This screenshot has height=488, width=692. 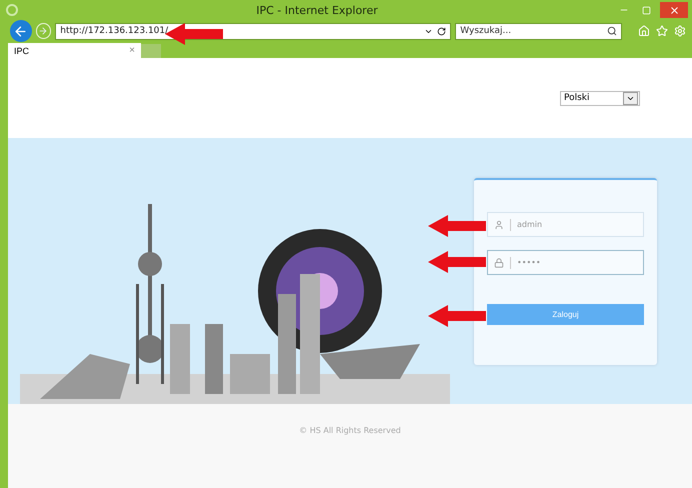 I want to click on address-bar: http://172.136.123.101/, so click(x=253, y=31).